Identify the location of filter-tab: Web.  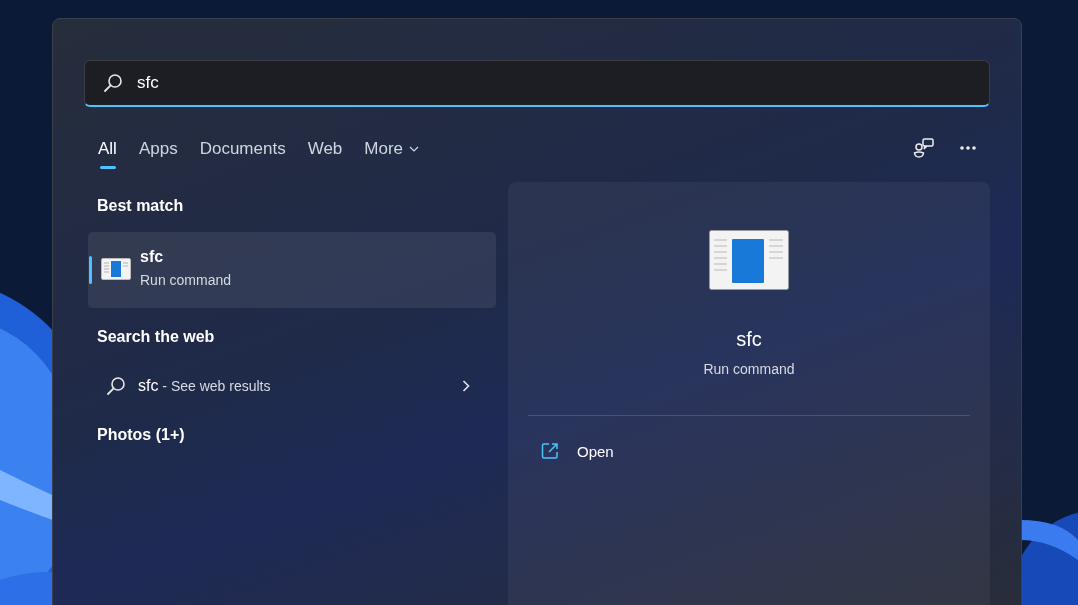
(325, 152).